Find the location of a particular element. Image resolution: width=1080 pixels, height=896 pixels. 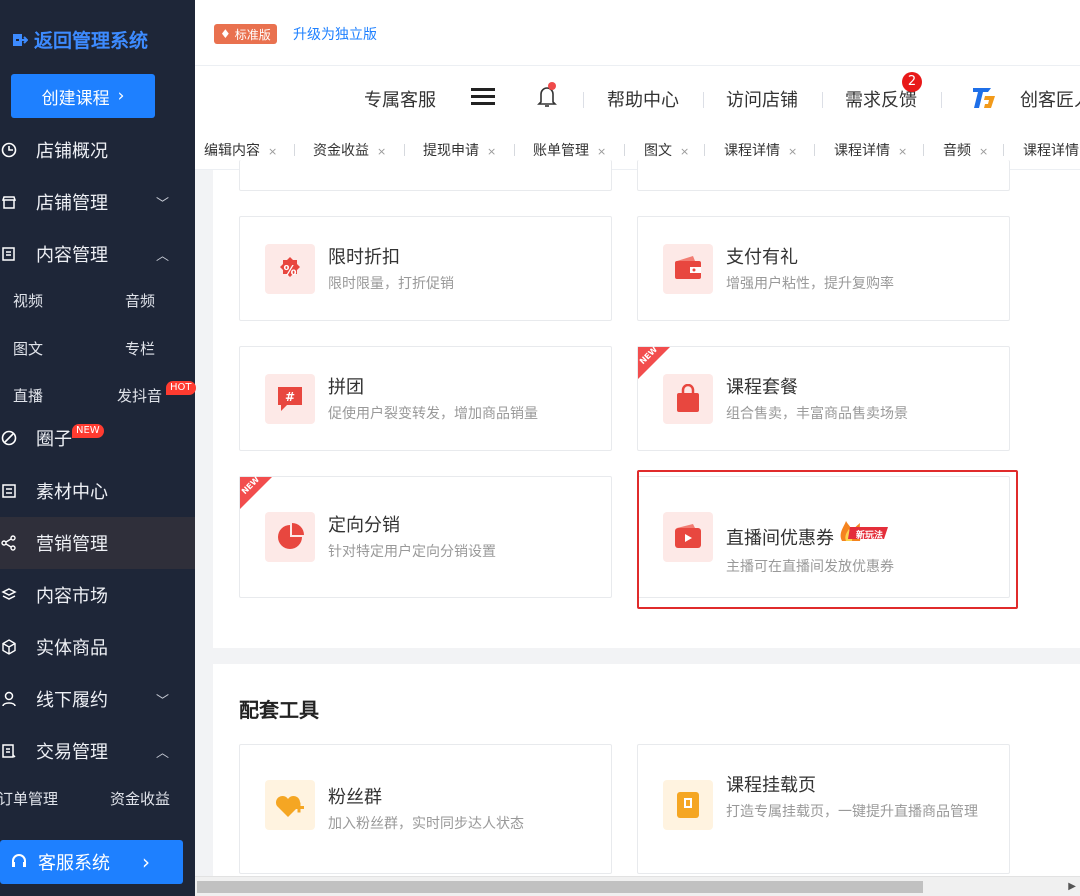

nav-label: 内容市场 is located at coordinates (72, 596).